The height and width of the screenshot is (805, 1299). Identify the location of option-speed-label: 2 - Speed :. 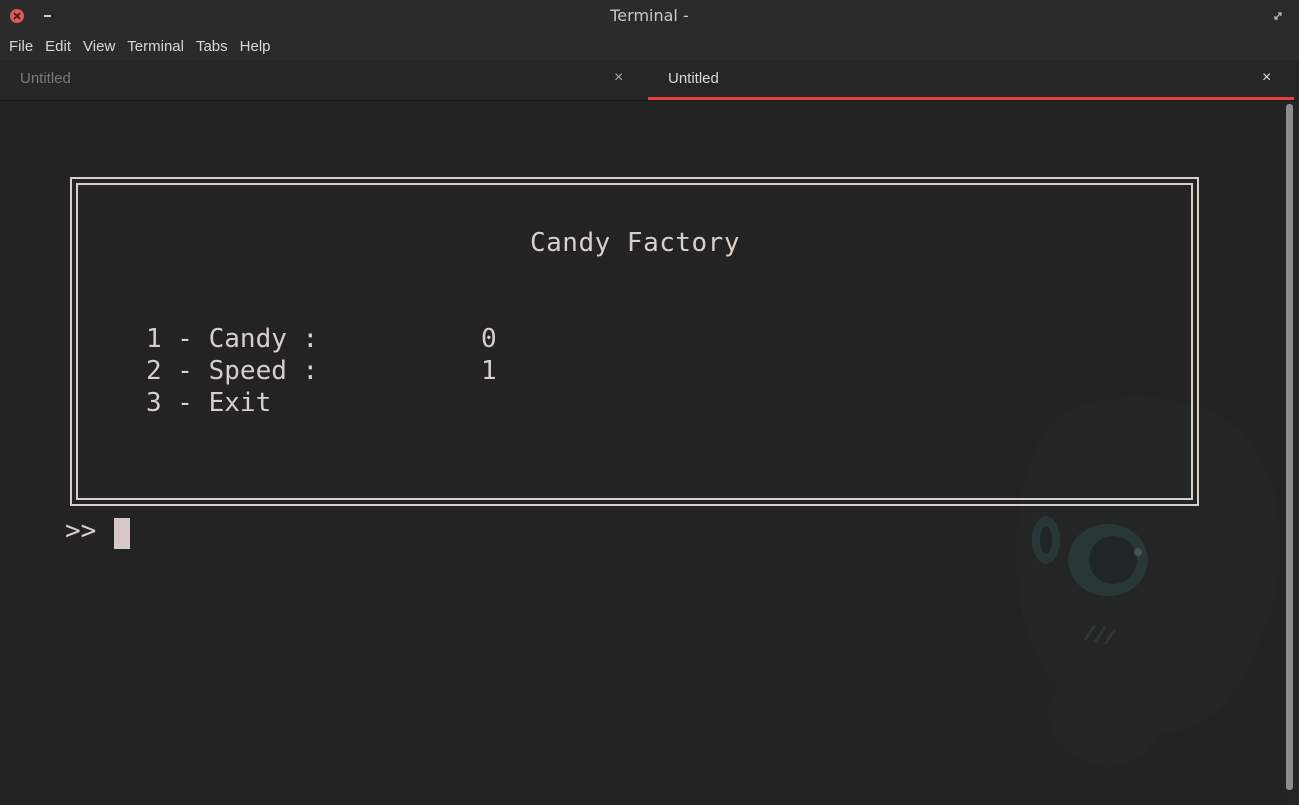
(232, 371).